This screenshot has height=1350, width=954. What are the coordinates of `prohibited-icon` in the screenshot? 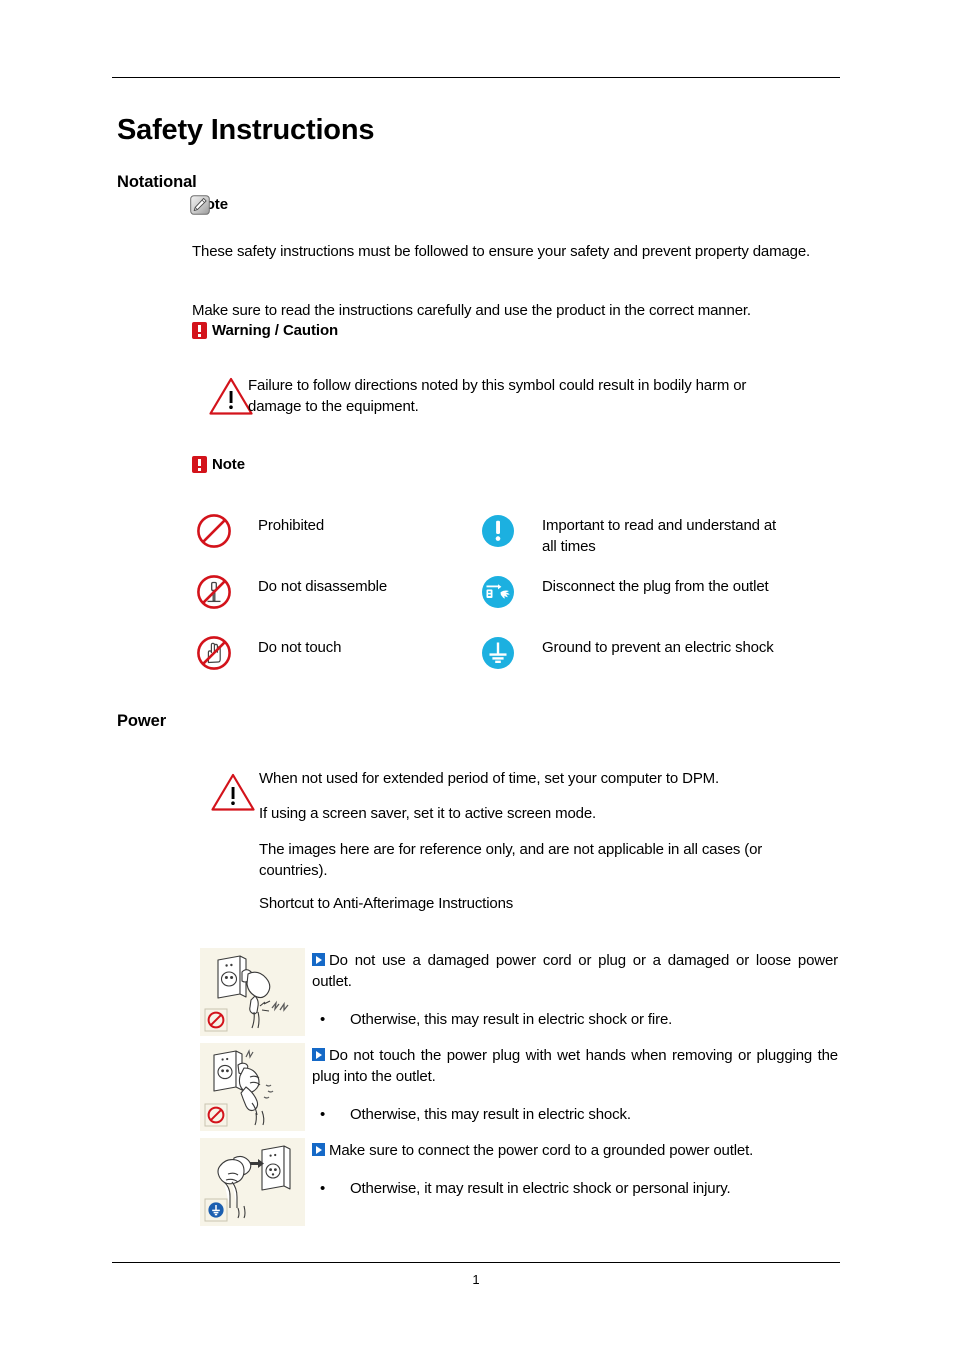 It's located at (214, 531).